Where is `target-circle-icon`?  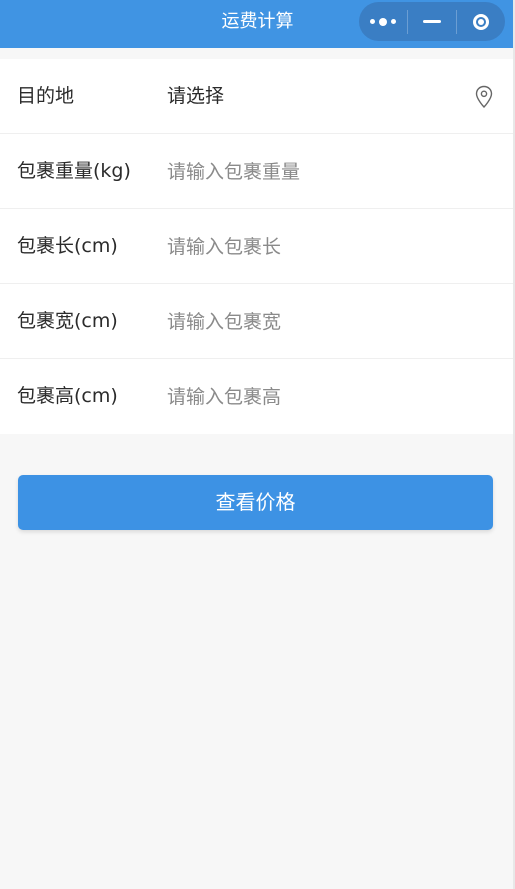
target-circle-icon is located at coordinates (481, 21).